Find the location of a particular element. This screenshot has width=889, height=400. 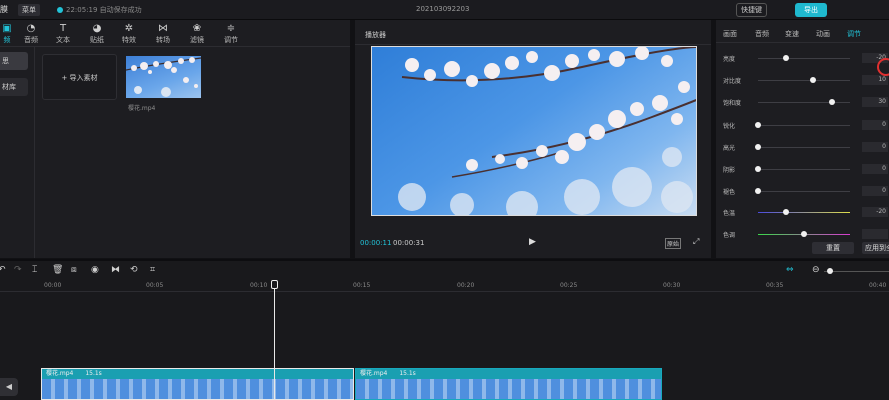

tool-label: 特效 is located at coordinates (129, 40).